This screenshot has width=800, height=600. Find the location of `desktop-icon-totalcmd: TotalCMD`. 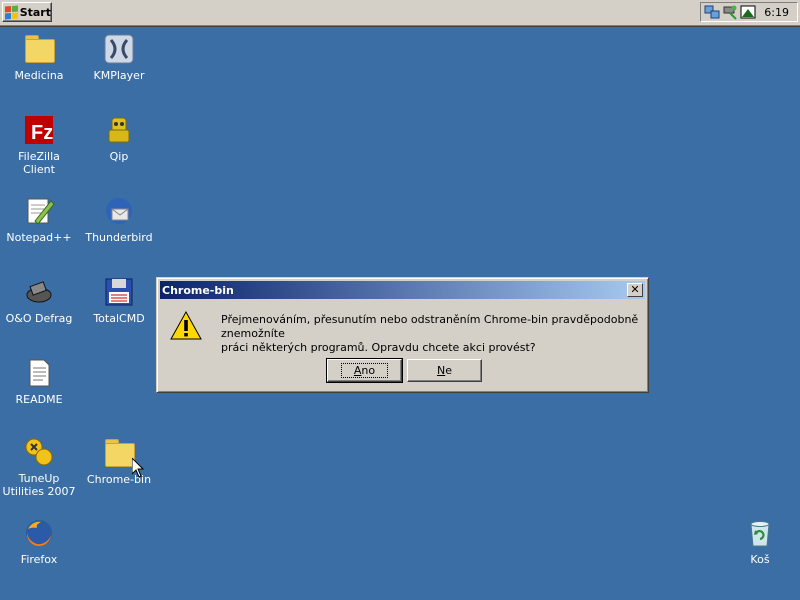

desktop-icon-totalcmd: TotalCMD is located at coordinates (119, 300).